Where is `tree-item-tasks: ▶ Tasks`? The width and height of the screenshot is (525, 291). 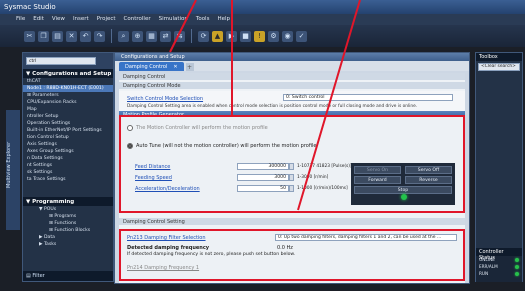 tree-item-tasks: ▶ Tasks is located at coordinates (68, 244).